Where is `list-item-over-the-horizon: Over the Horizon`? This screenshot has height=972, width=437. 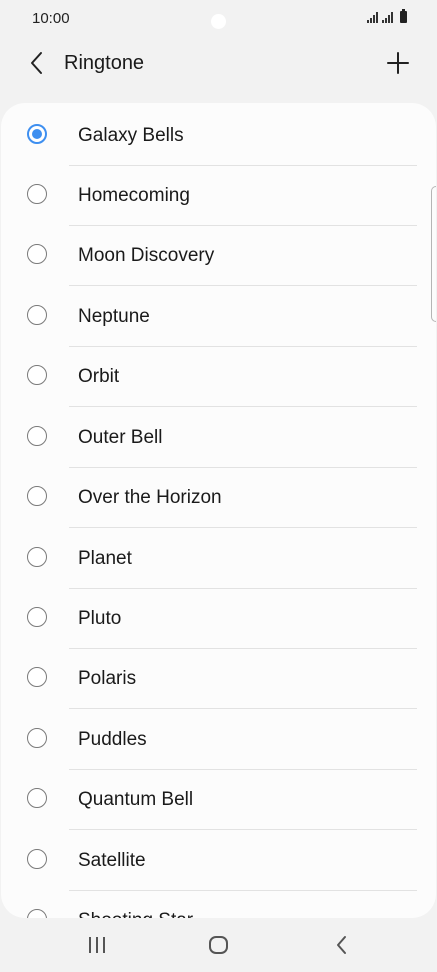
list-item-over-the-horizon: Over the Horizon is located at coordinates (218, 498).